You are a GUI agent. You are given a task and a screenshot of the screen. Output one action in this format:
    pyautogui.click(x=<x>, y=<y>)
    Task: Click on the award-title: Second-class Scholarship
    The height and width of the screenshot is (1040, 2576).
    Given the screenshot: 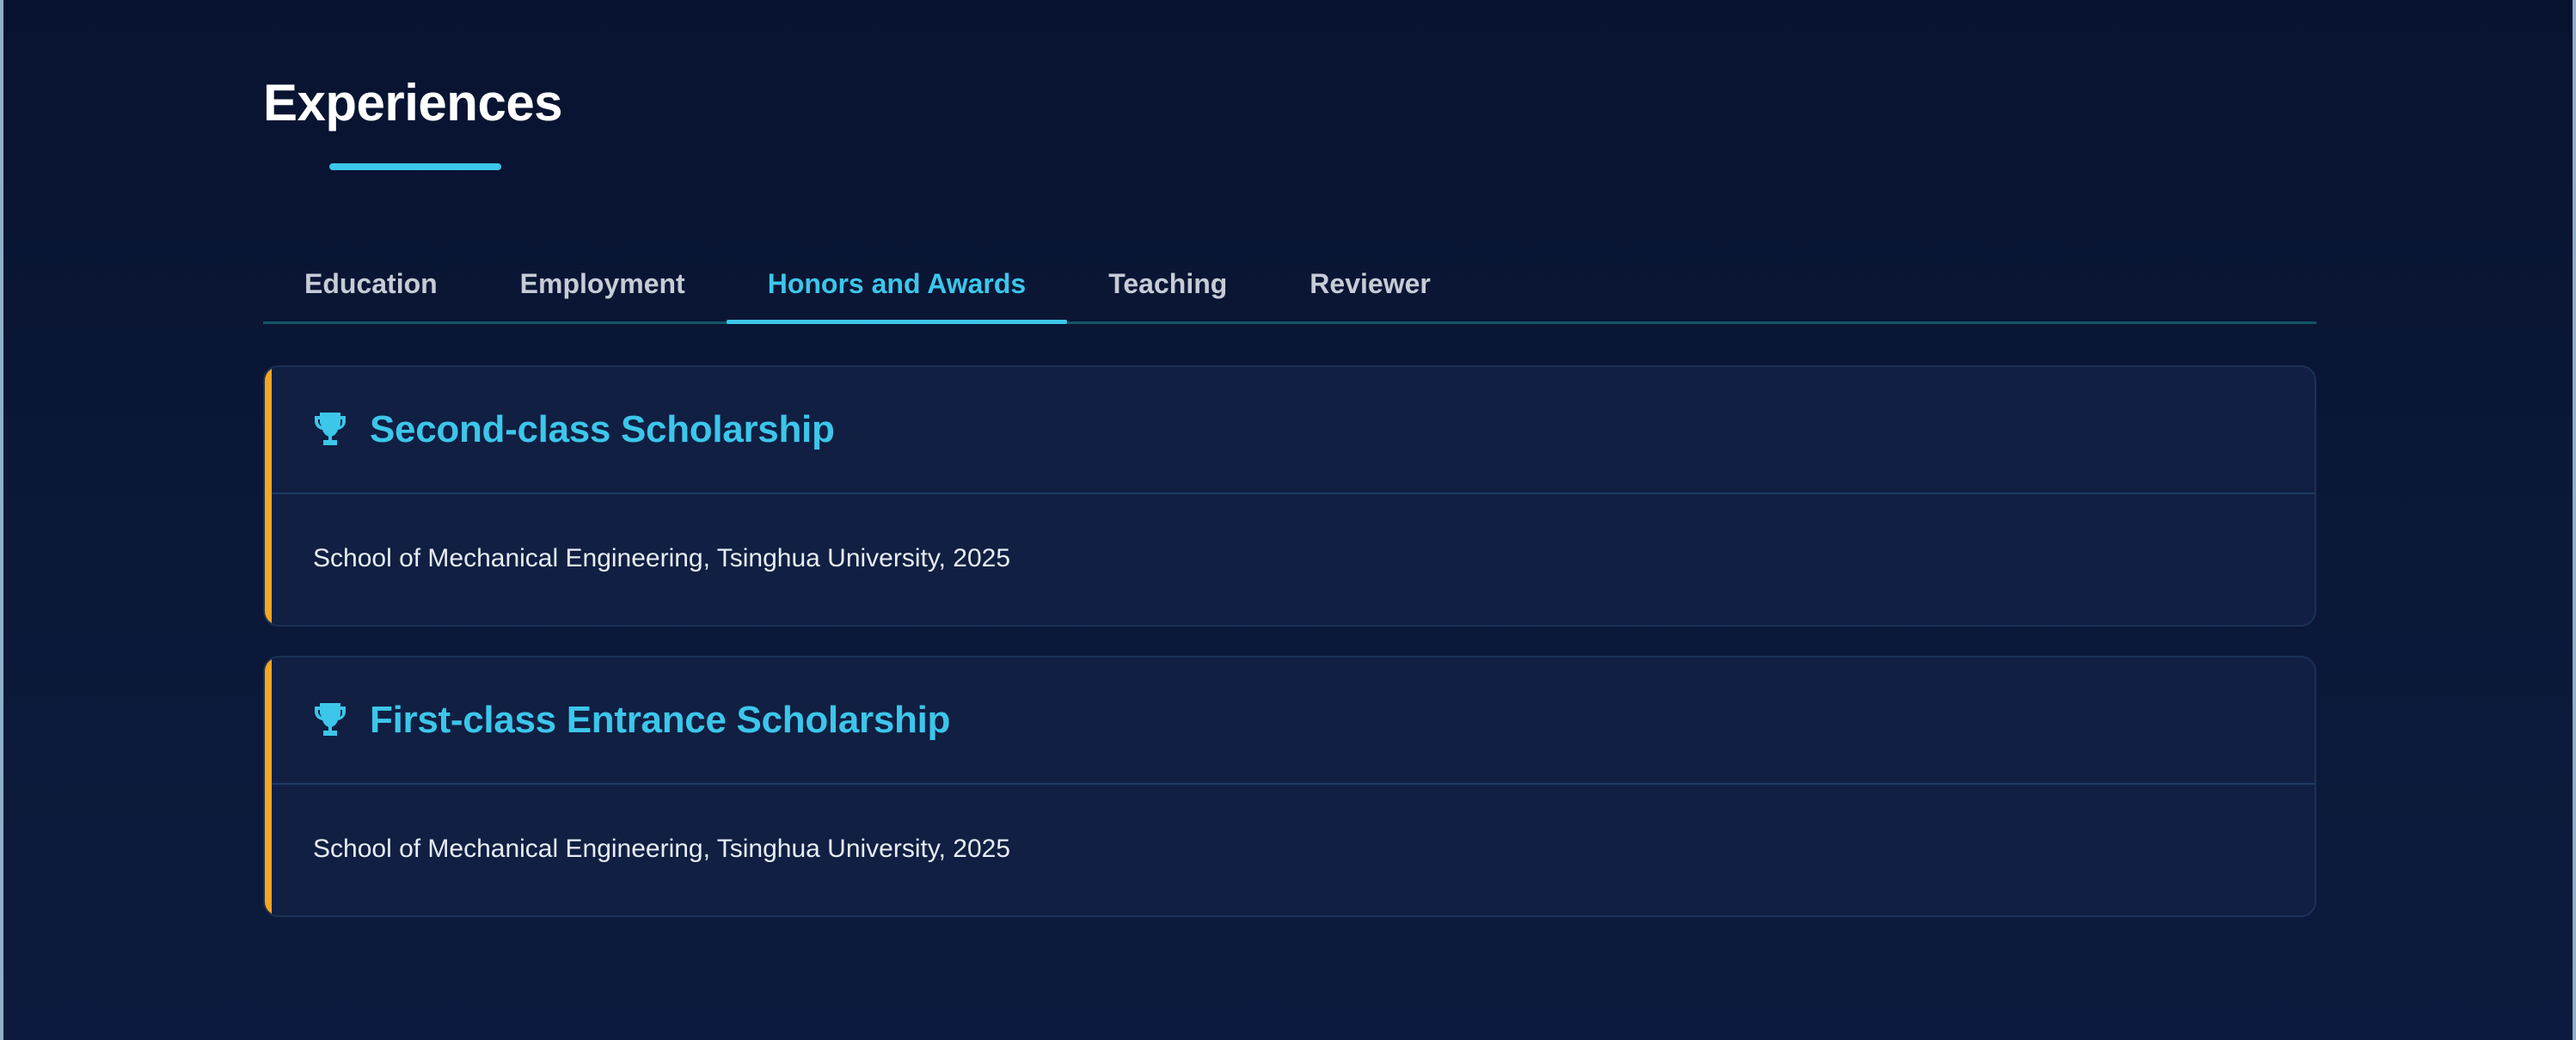 What is the action you would take?
    pyautogui.click(x=603, y=429)
    